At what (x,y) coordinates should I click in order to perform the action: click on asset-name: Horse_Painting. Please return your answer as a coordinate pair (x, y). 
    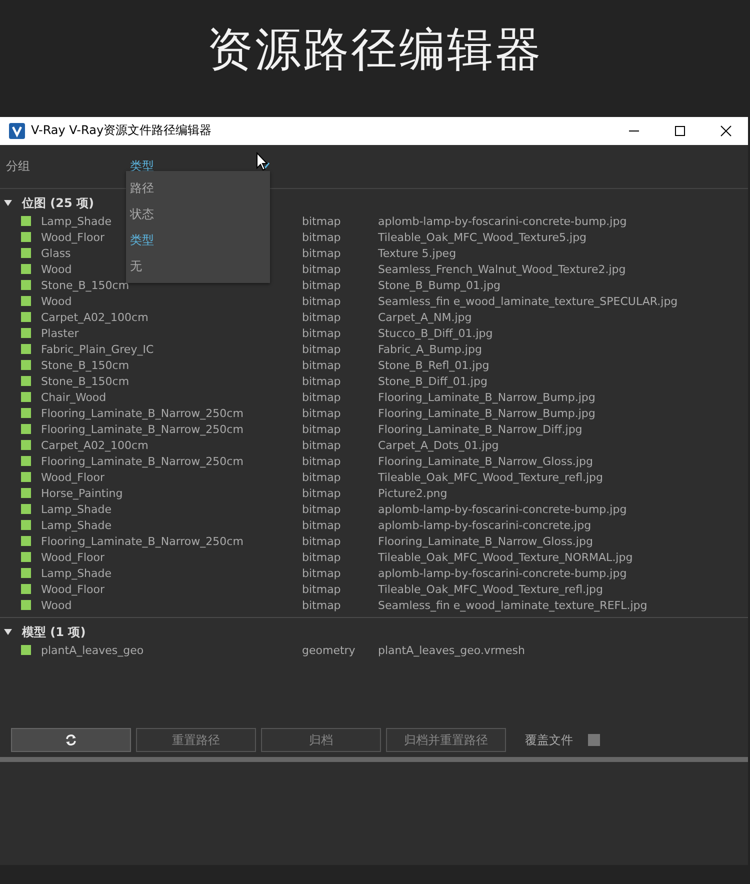
    Looking at the image, I should click on (82, 493).